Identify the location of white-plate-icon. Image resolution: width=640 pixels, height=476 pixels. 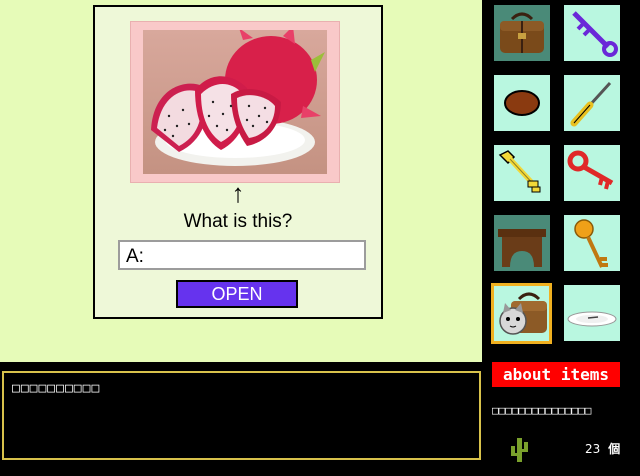
(592, 319).